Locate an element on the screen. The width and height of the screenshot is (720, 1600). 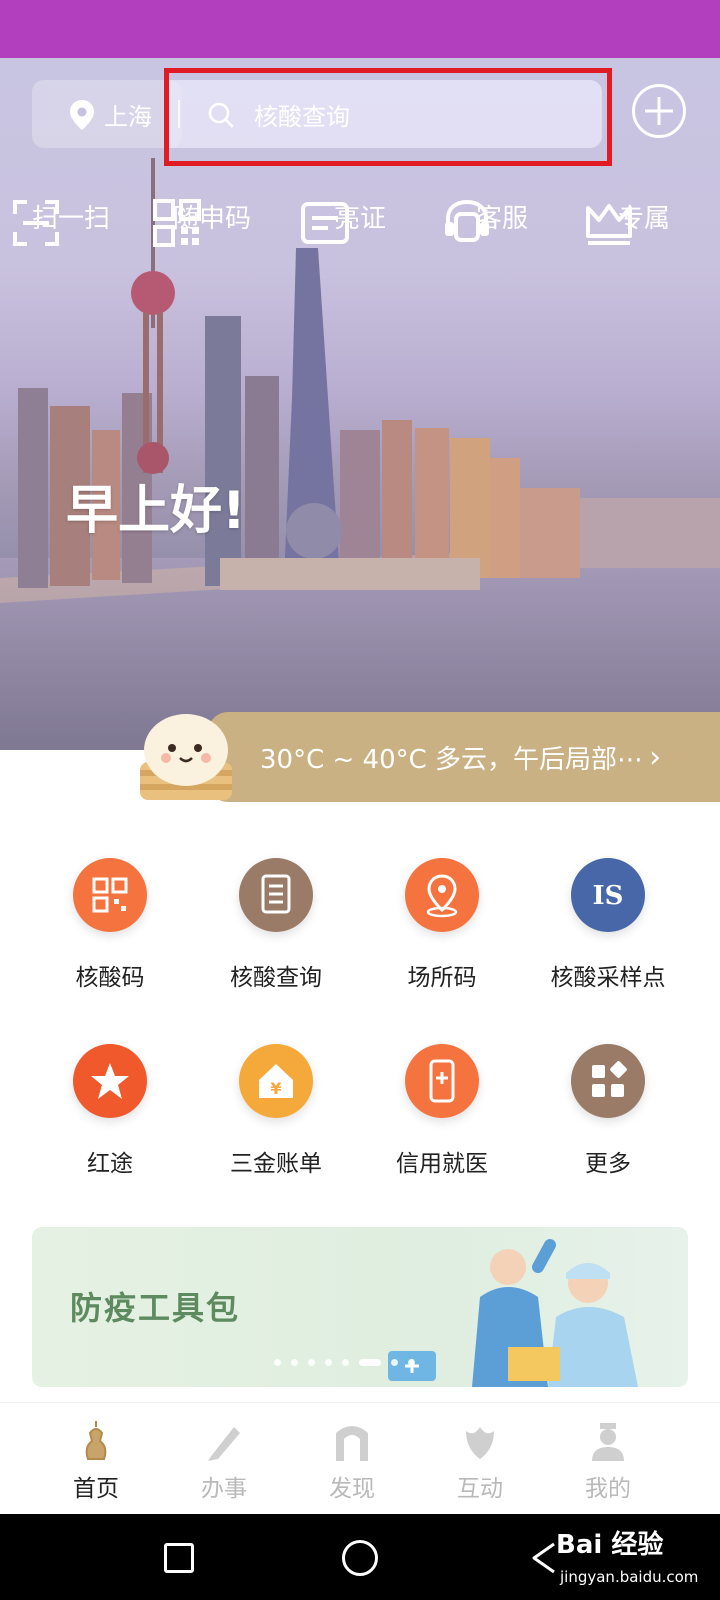
tab-interact: 互动 is located at coordinates (480, 1461).